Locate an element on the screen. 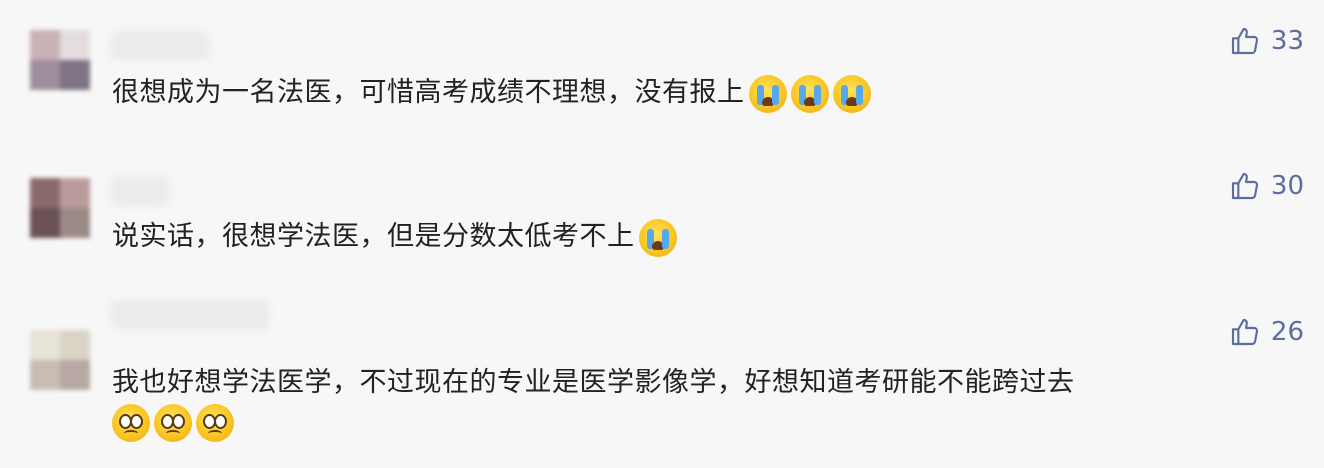  comment-text: 很想成为一名法医，可惜高考成绩不理想，没有报上 is located at coordinates (491, 91).